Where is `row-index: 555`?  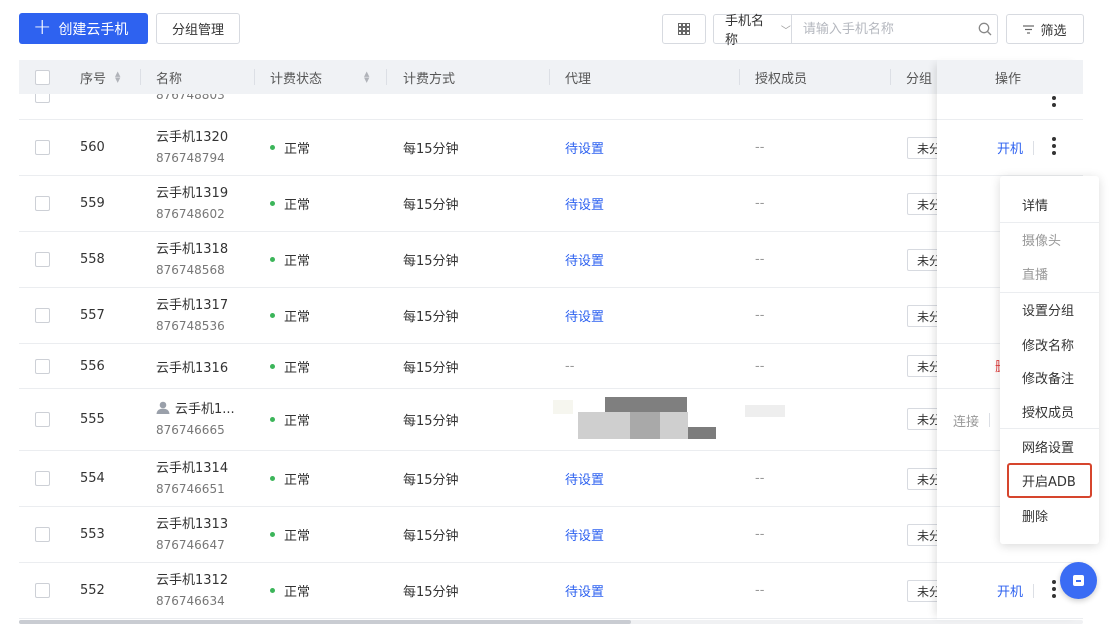 row-index: 555 is located at coordinates (92, 419).